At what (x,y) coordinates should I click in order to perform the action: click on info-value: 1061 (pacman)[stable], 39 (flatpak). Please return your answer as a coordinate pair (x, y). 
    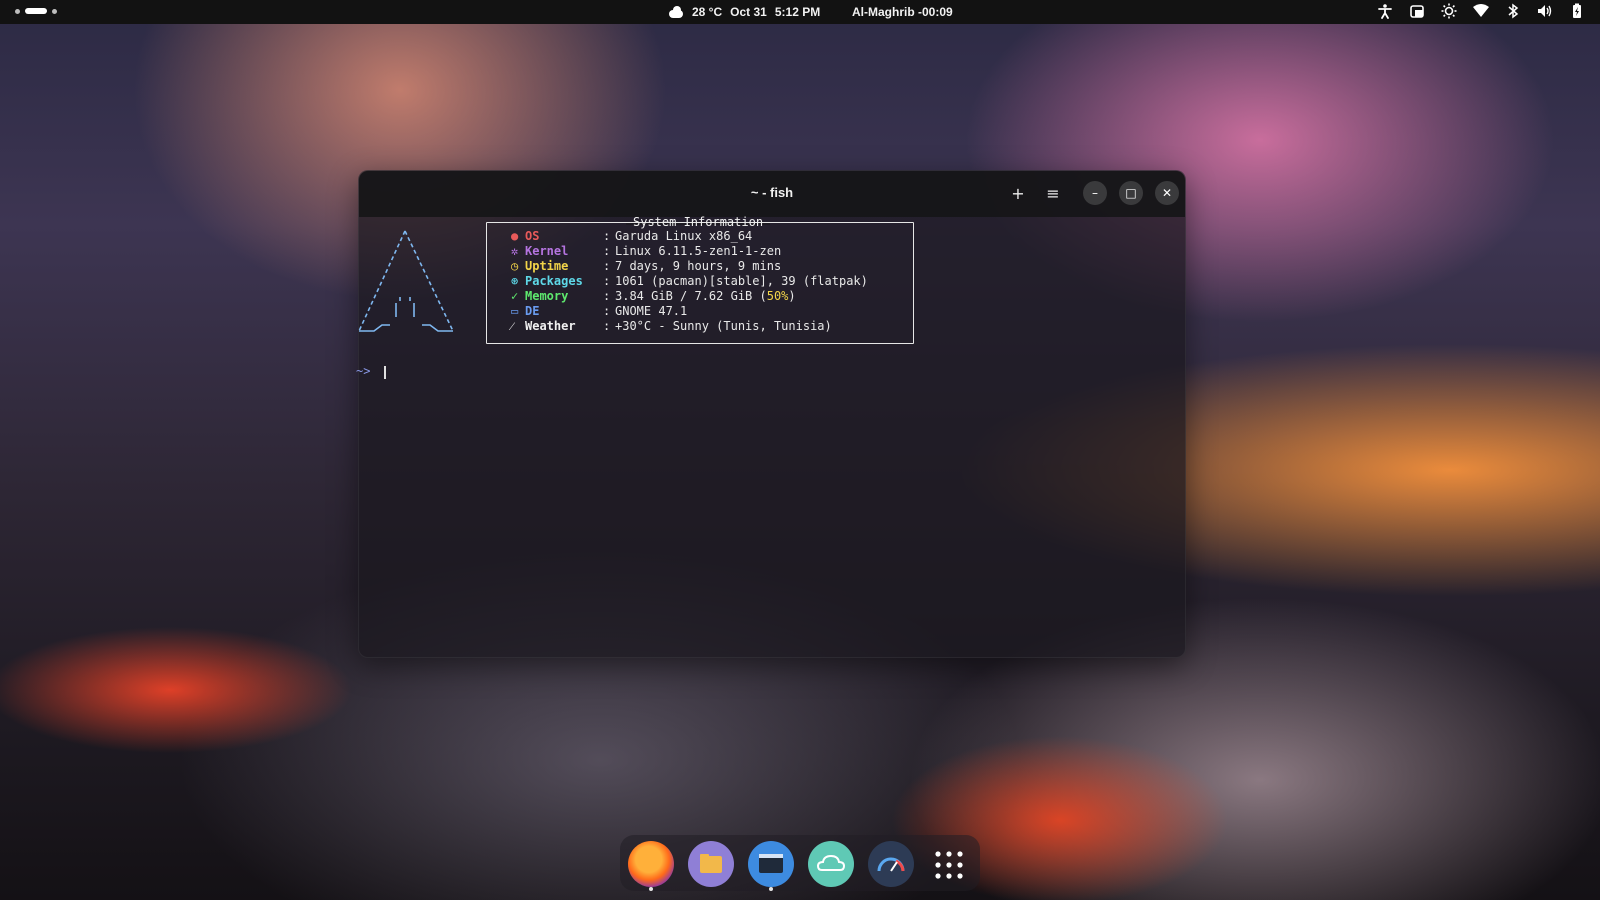
    Looking at the image, I should click on (741, 281).